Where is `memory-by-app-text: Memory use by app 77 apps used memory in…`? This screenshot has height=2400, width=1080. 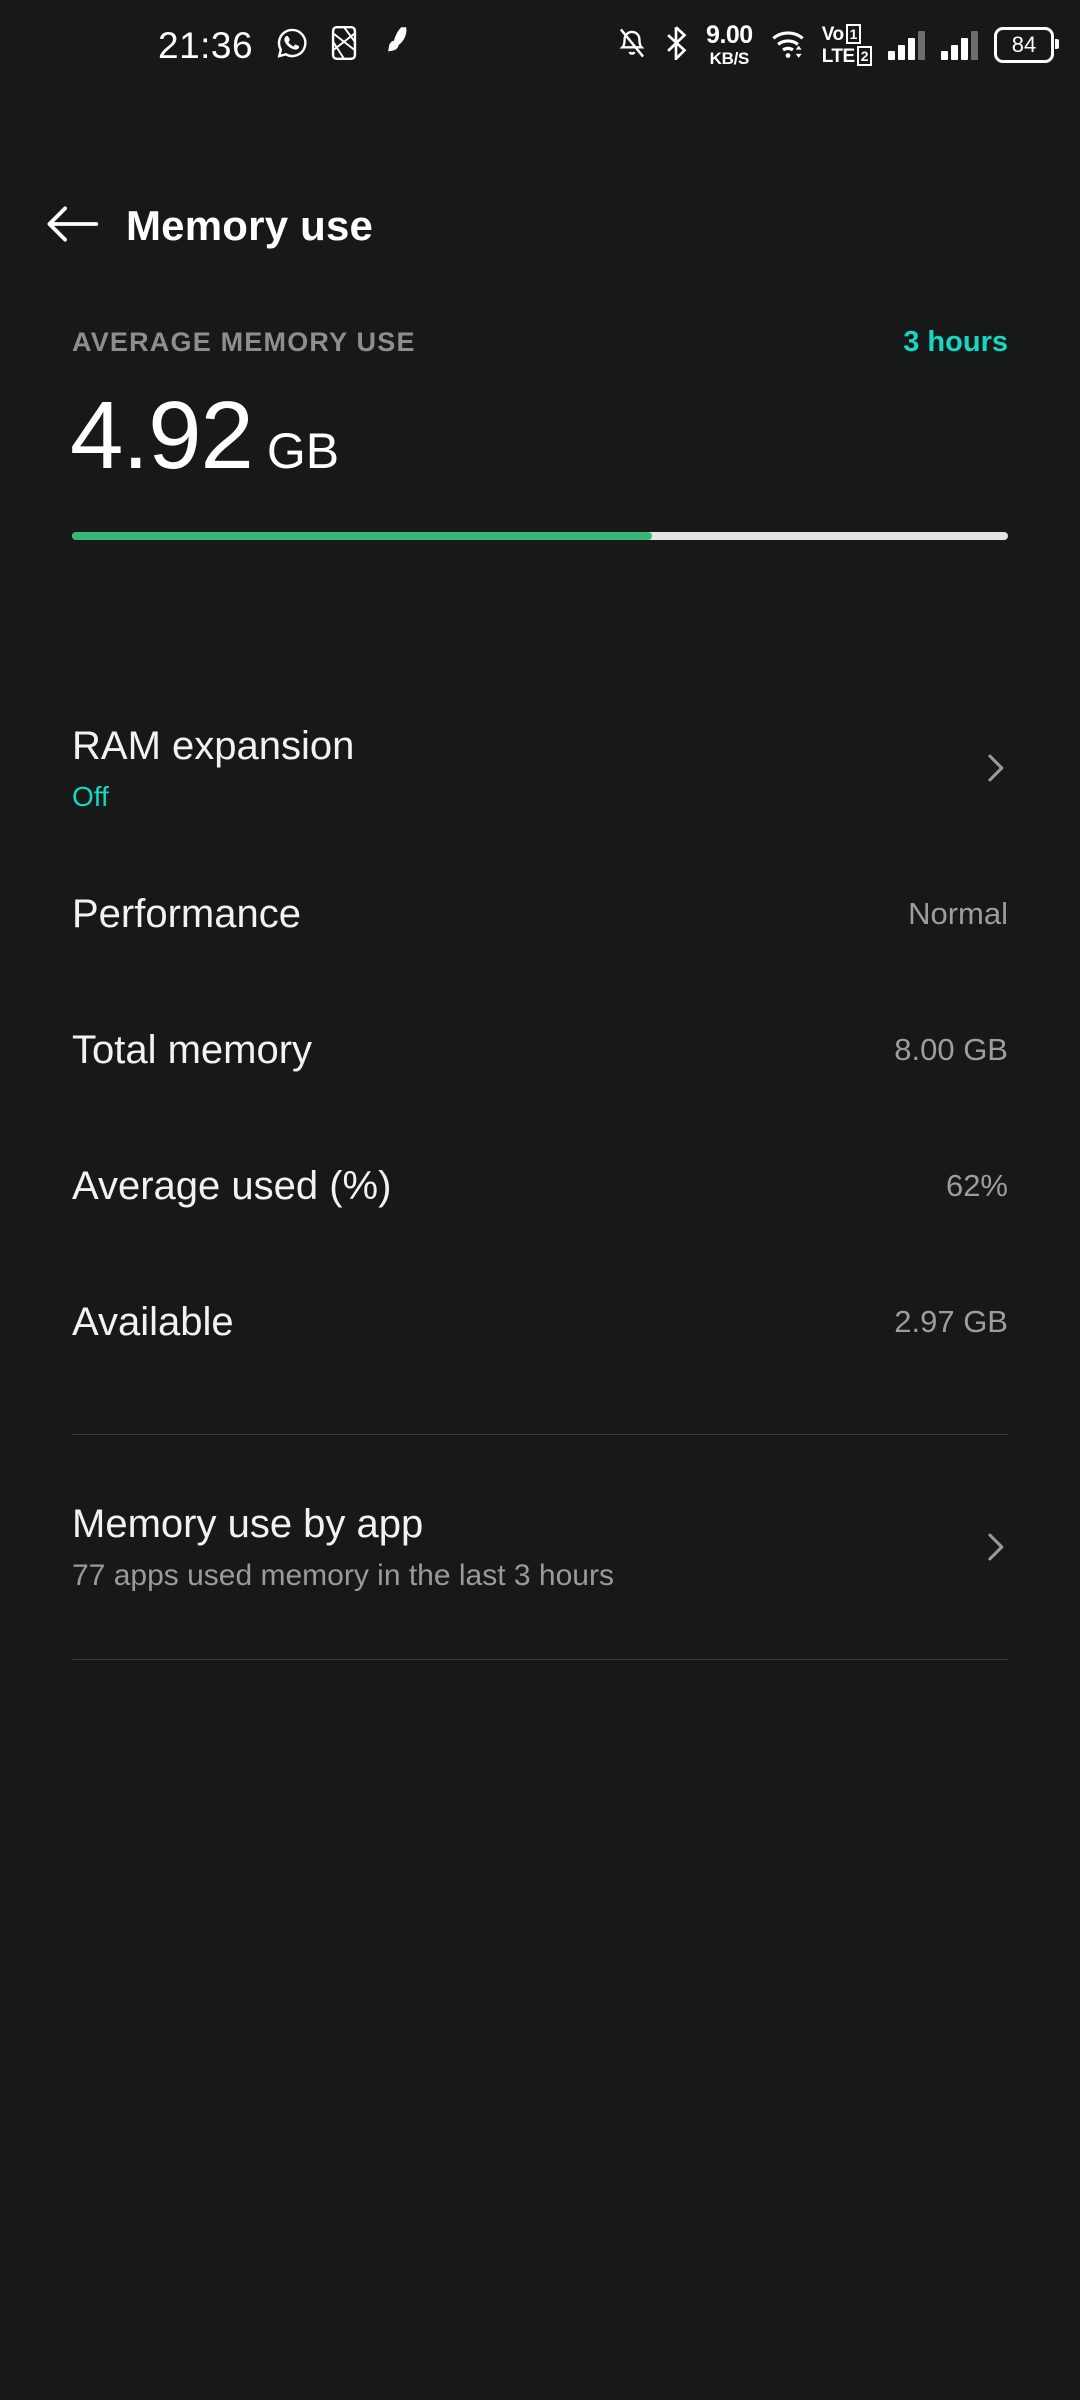 memory-by-app-text: Memory use by app 77 apps used memory in… is located at coordinates (343, 1547).